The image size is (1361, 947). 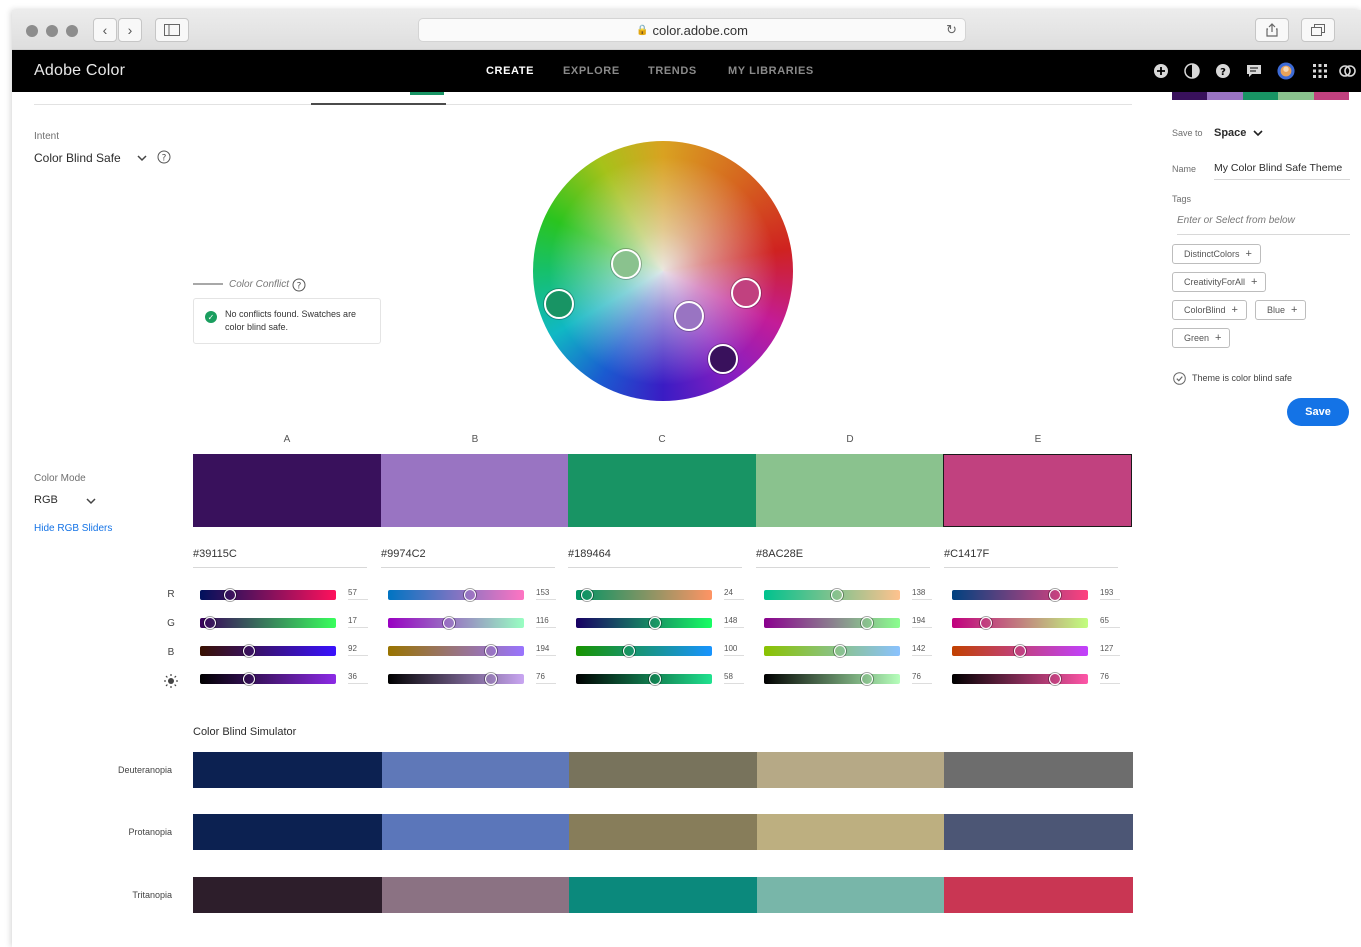 What do you see at coordinates (559, 304) in the screenshot?
I see `wheel-handle-c` at bounding box center [559, 304].